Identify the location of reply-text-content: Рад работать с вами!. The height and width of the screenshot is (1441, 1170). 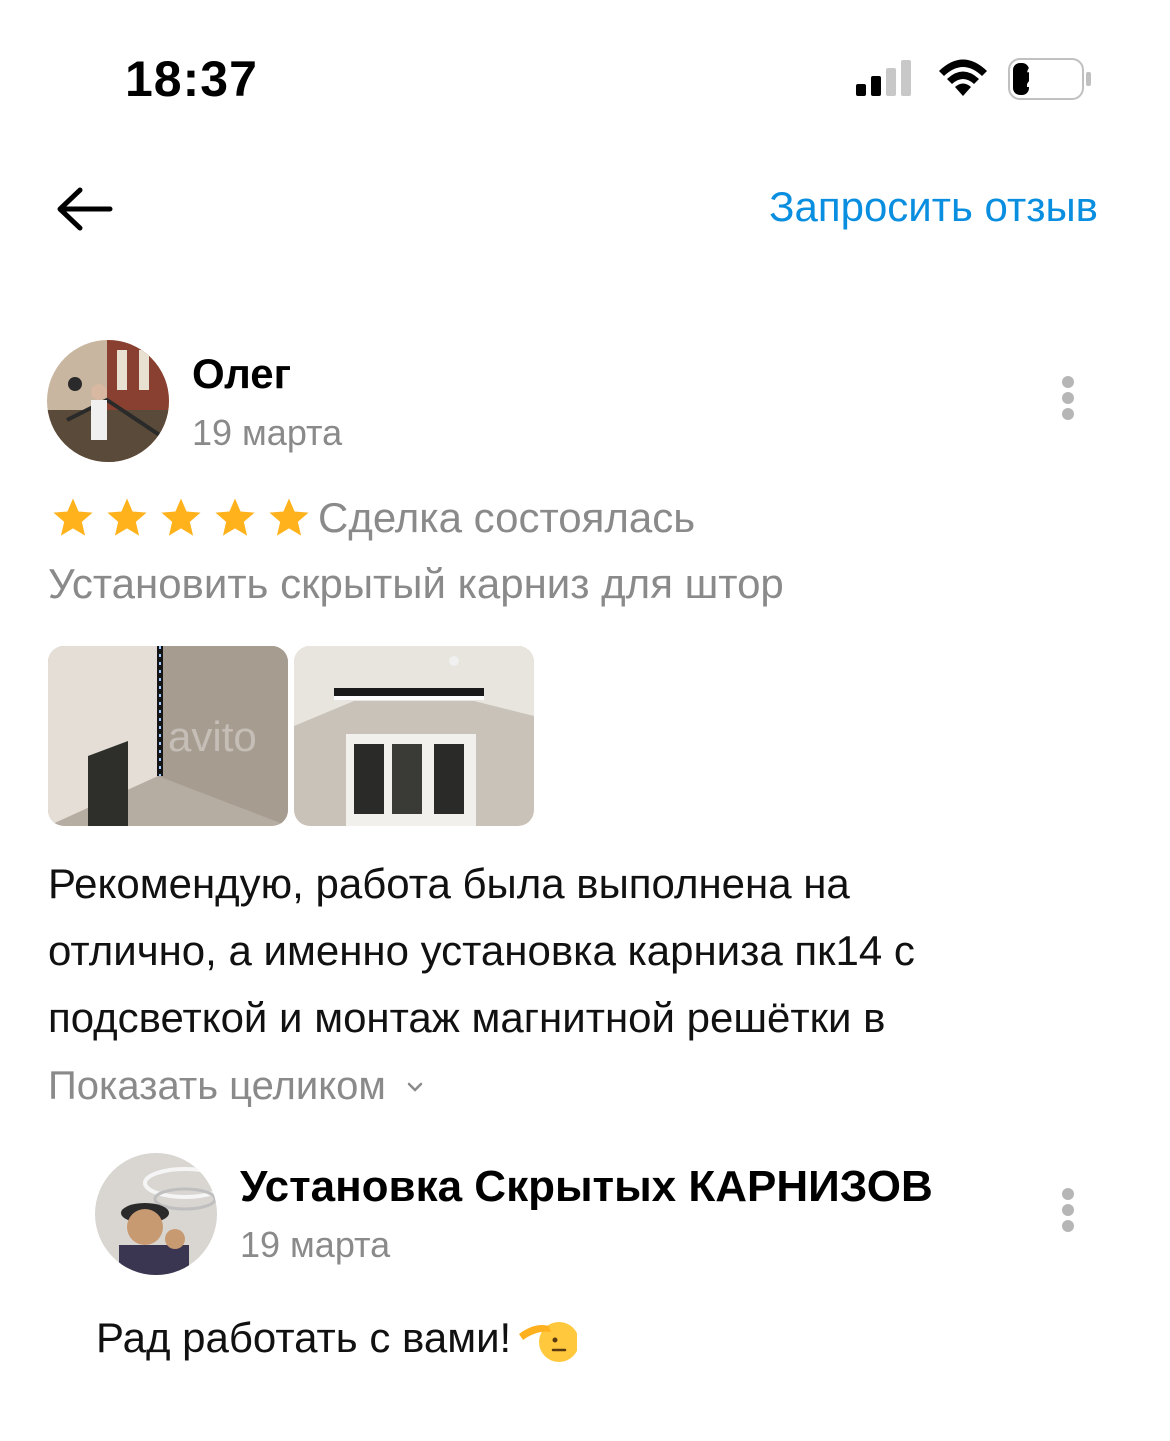
(304, 1337).